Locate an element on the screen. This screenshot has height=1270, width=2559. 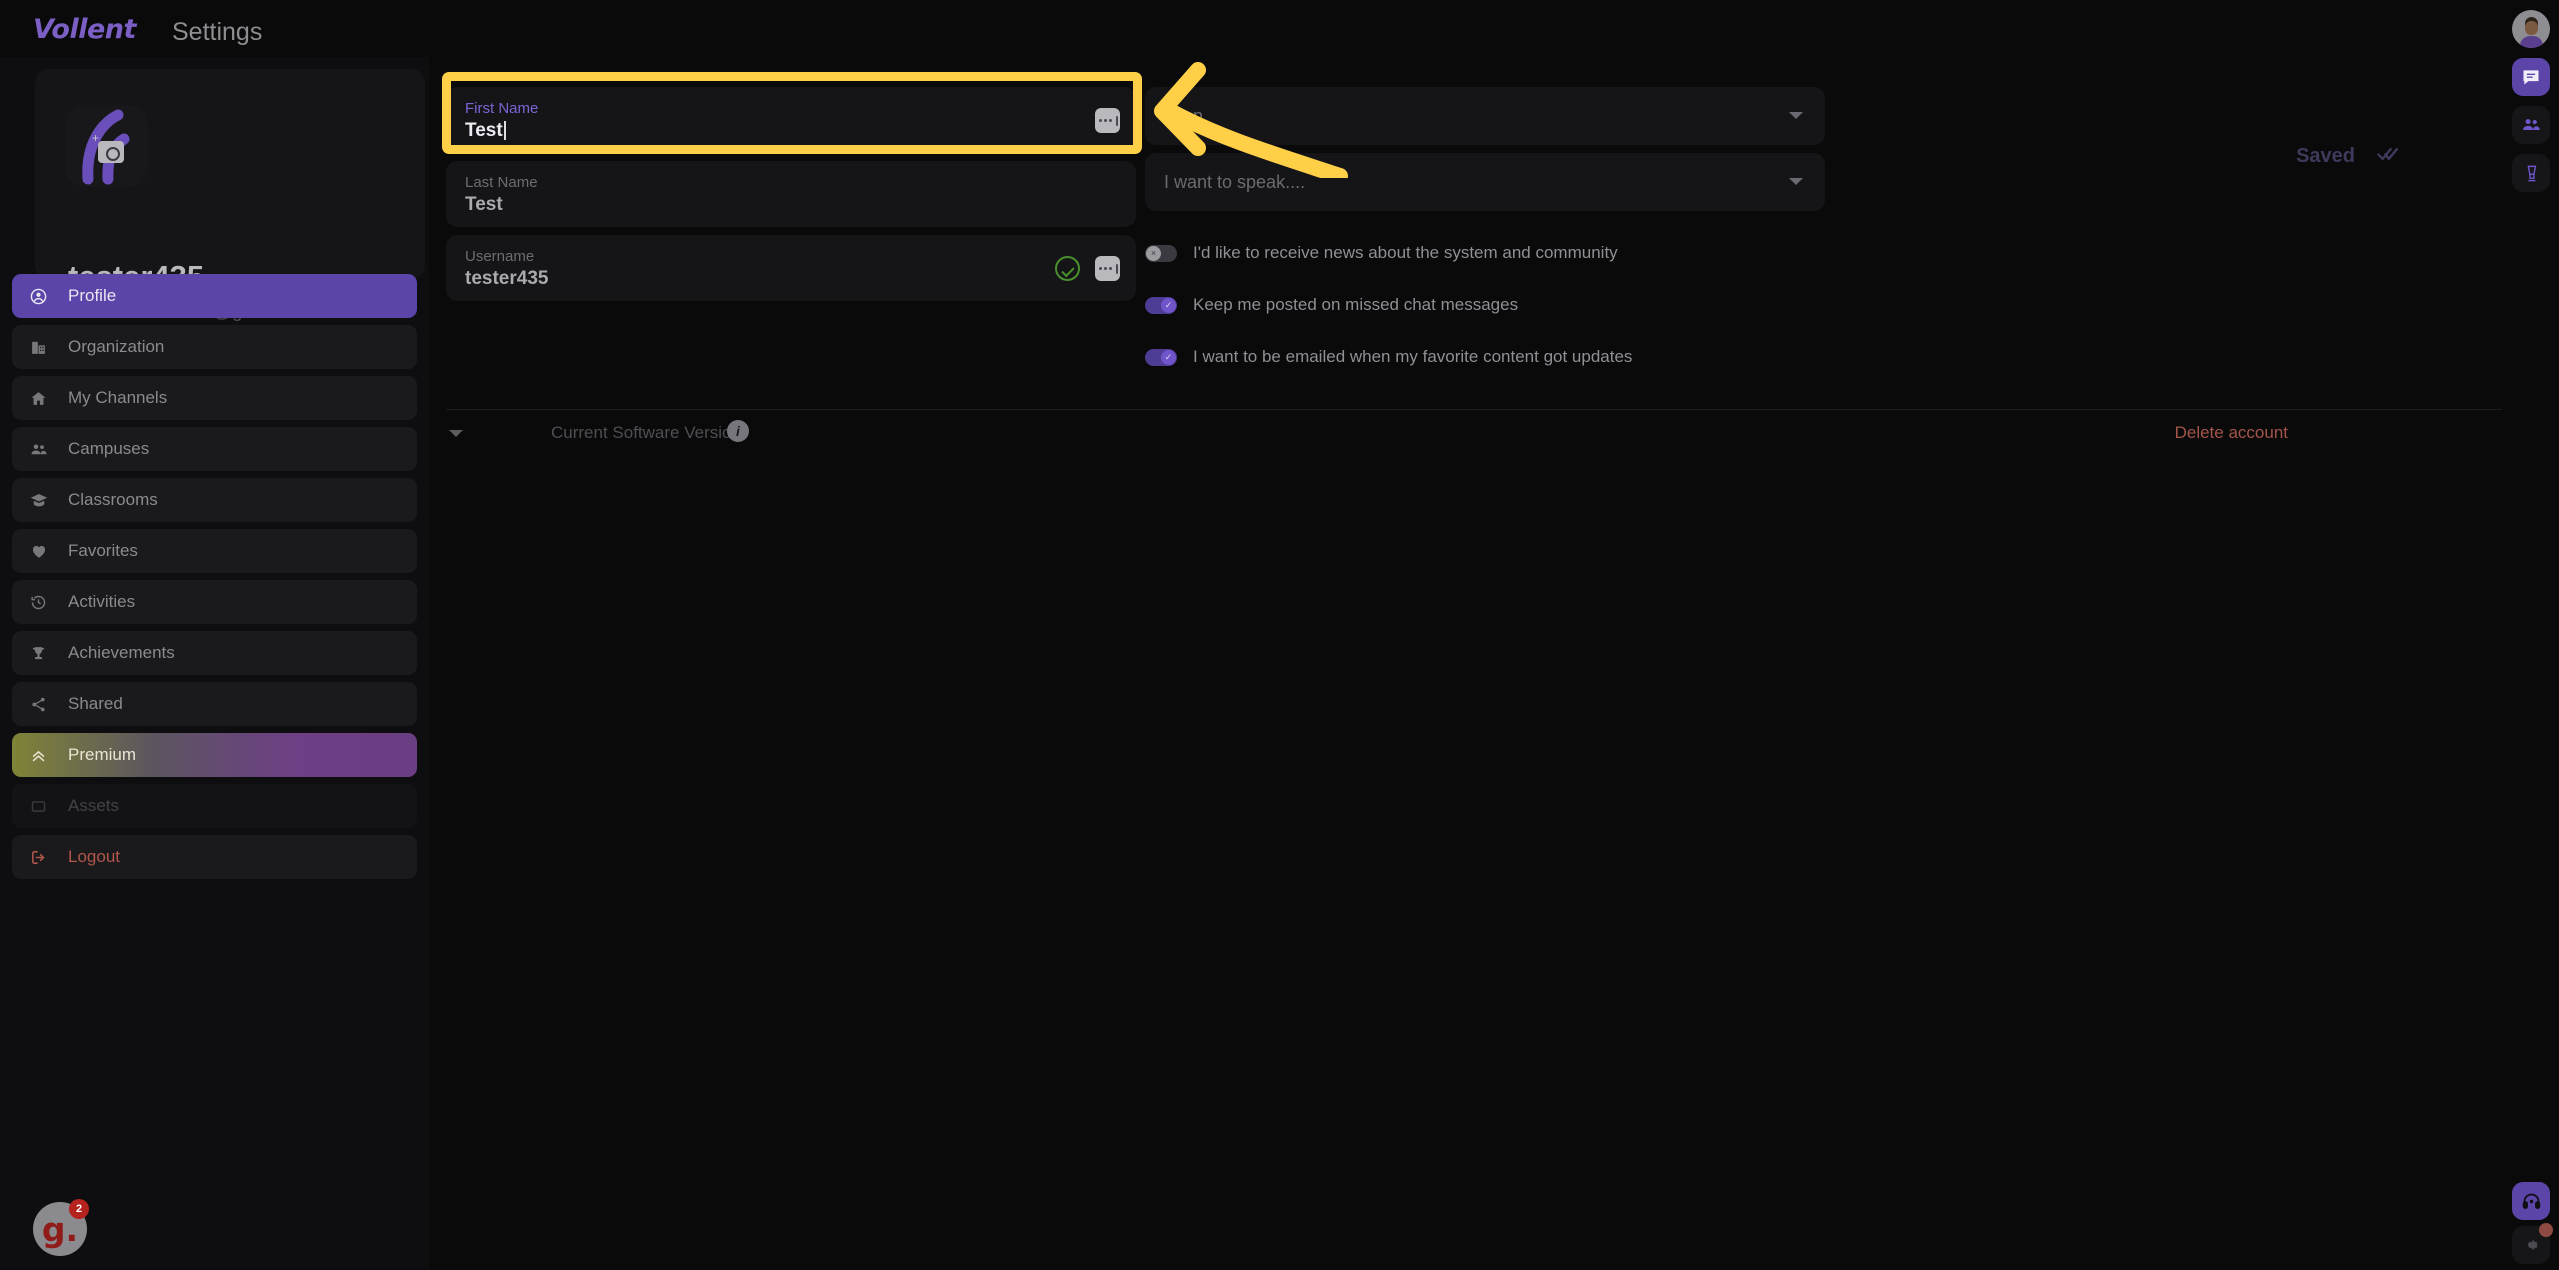
chevrons-up-icon is located at coordinates (44, 755).